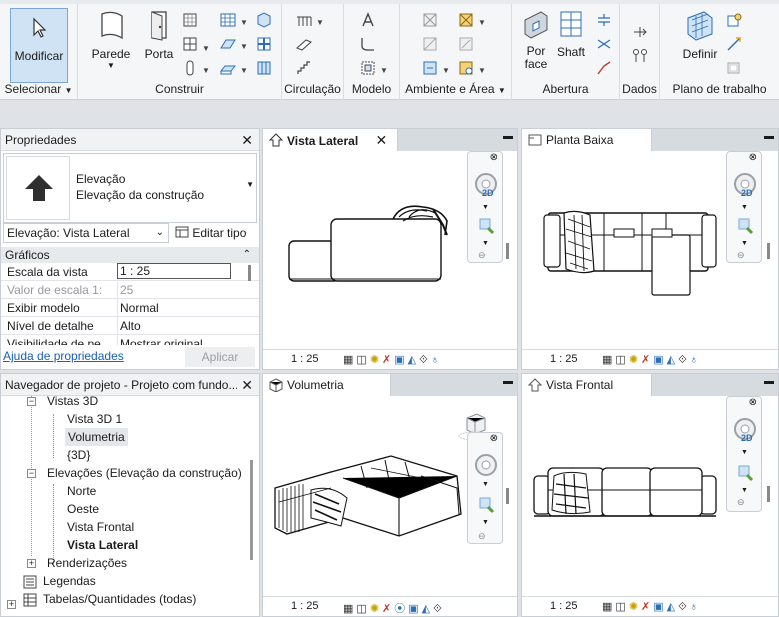 Image resolution: width=779 pixels, height=617 pixels. I want to click on viewer-icon, so click(734, 68).